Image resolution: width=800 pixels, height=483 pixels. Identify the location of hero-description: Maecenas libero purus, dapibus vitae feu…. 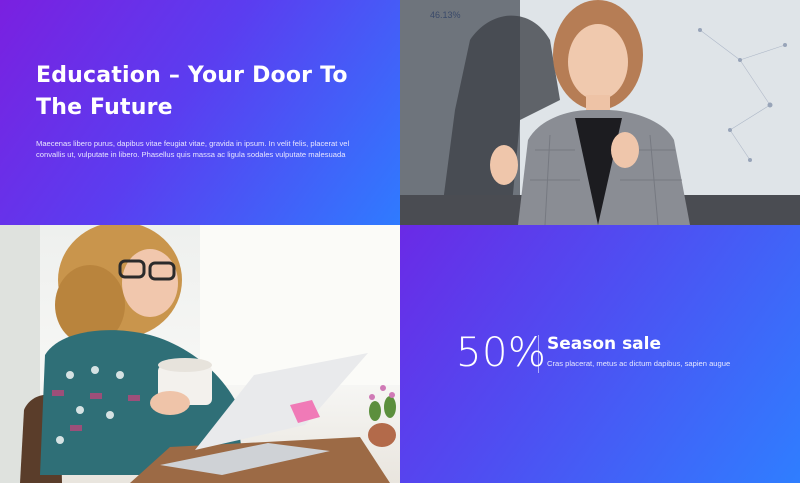
(193, 149).